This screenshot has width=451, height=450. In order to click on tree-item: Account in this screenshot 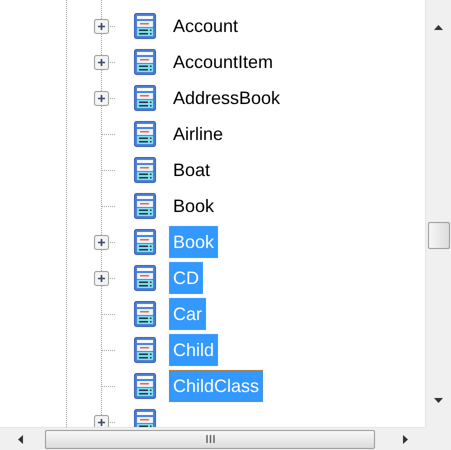, I will do `click(205, 26)`.